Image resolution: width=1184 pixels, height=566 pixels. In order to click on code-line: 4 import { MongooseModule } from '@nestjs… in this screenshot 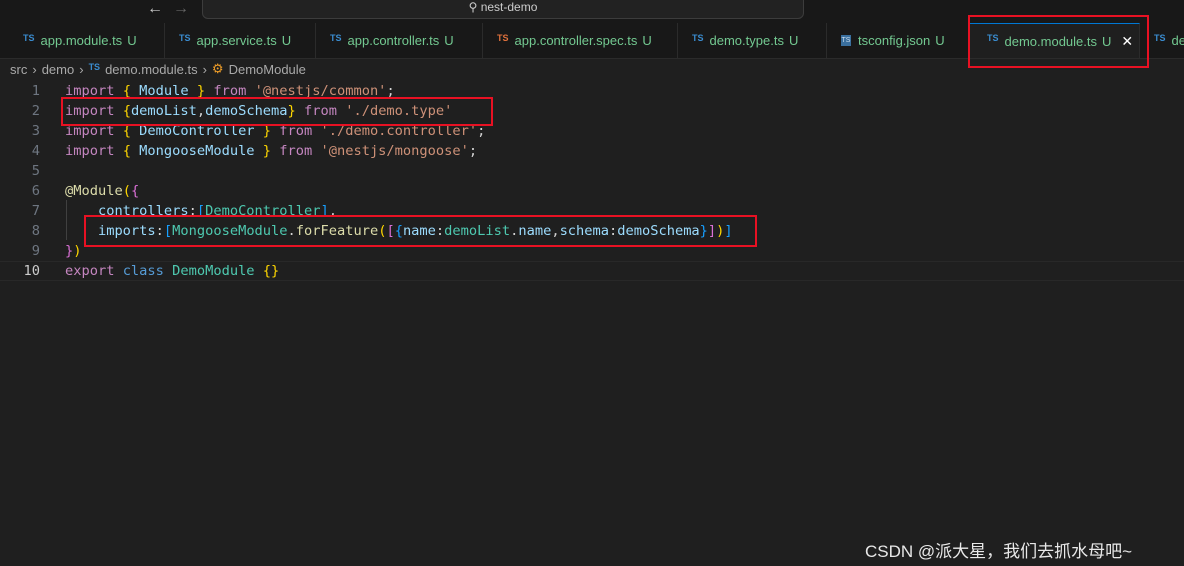, I will do `click(592, 151)`.